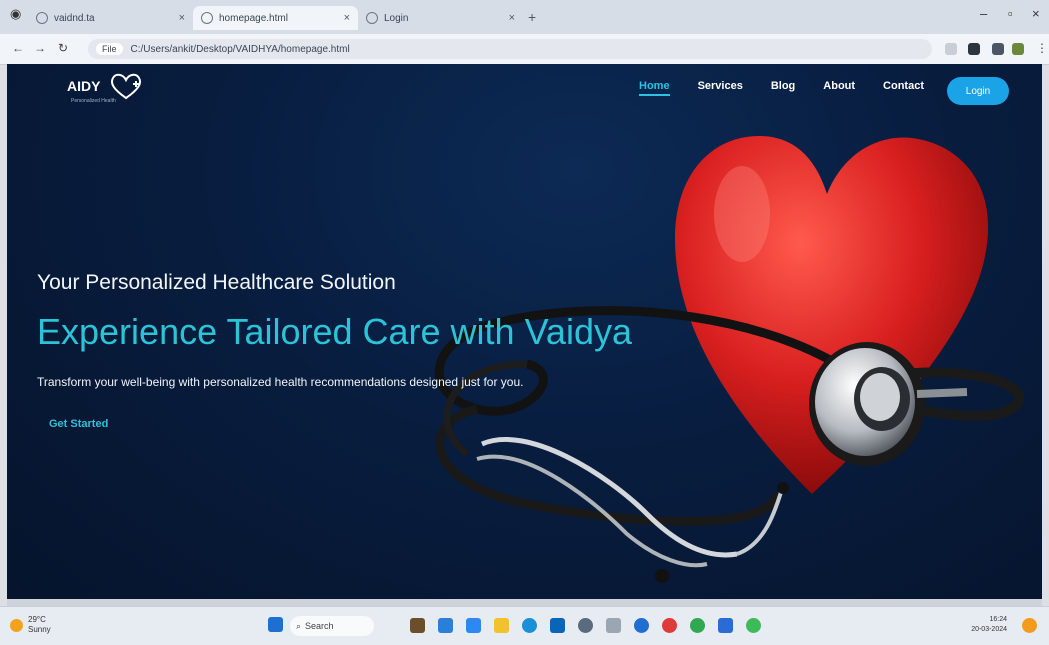 Image resolution: width=1049 pixels, height=645 pixels. Describe the element at coordinates (334, 331) in the screenshot. I see `hero-title: Experience Tailored Care with Vaidya` at that location.